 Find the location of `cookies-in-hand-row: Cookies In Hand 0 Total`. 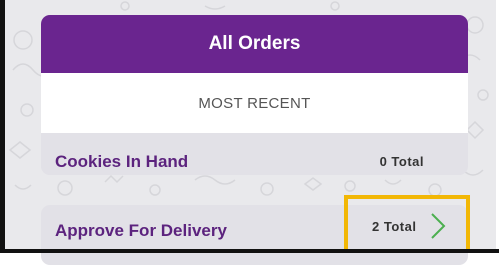

cookies-in-hand-row: Cookies In Hand 0 Total is located at coordinates (254, 154).